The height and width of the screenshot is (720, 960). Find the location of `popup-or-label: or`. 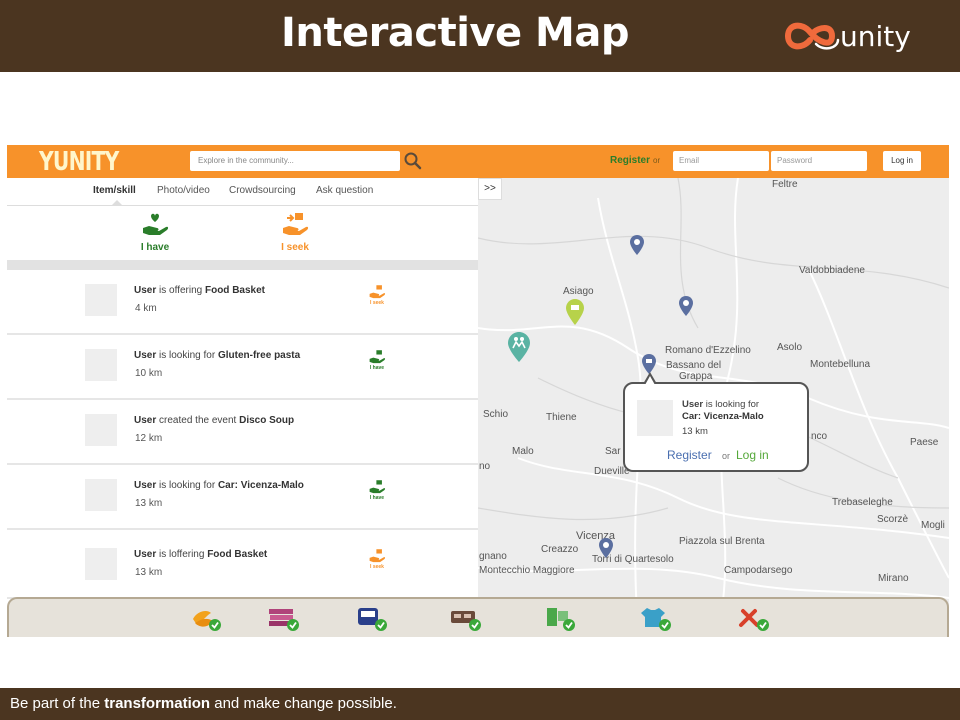

popup-or-label: or is located at coordinates (726, 456).